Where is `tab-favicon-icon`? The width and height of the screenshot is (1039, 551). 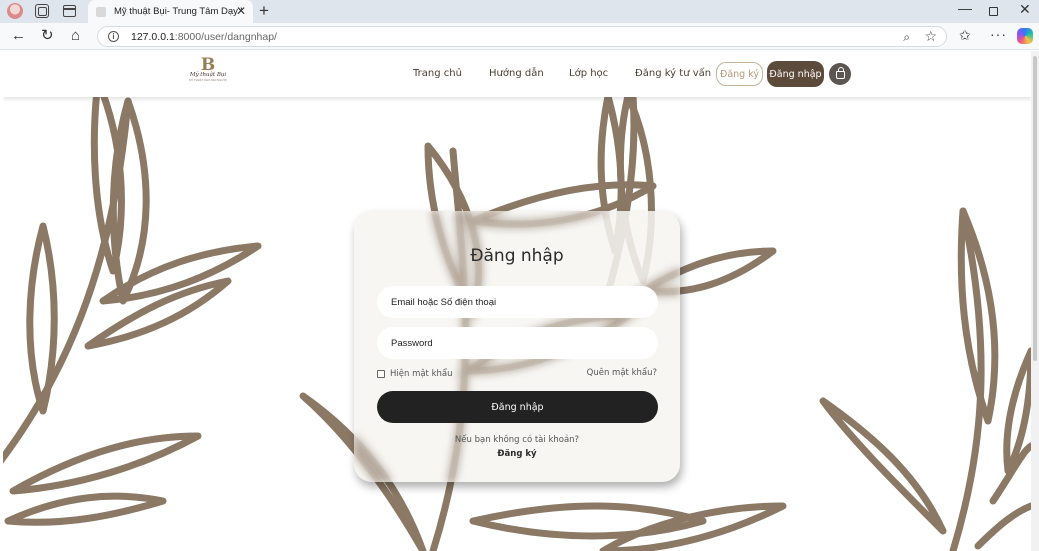 tab-favicon-icon is located at coordinates (101, 11).